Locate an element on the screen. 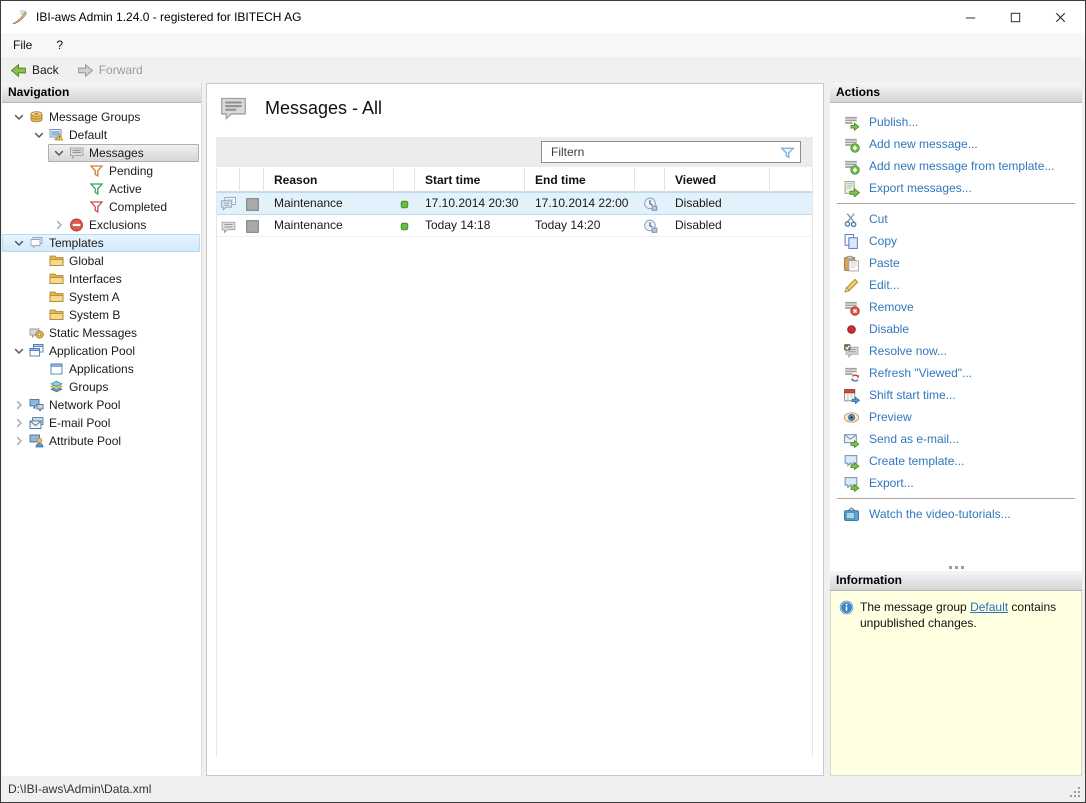  tree-item-network-pool: Network Pool is located at coordinates (101, 405).